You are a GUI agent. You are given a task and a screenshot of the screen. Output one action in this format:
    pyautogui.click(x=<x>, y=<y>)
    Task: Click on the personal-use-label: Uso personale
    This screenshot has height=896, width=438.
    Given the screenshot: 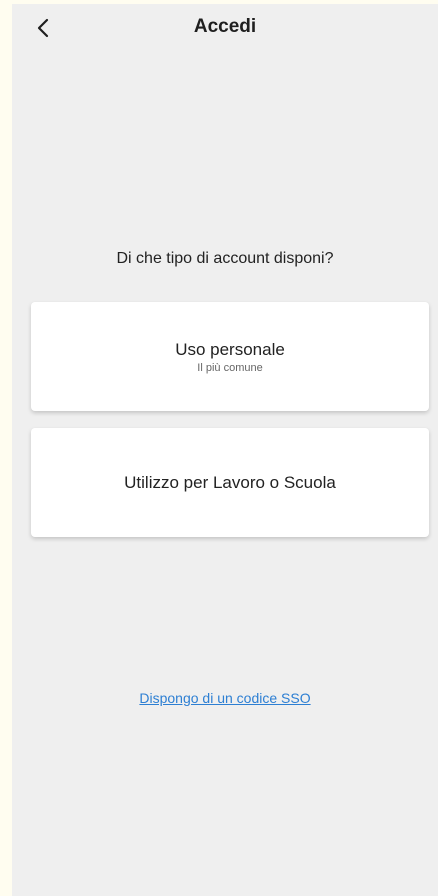 What is the action you would take?
    pyautogui.click(x=230, y=349)
    